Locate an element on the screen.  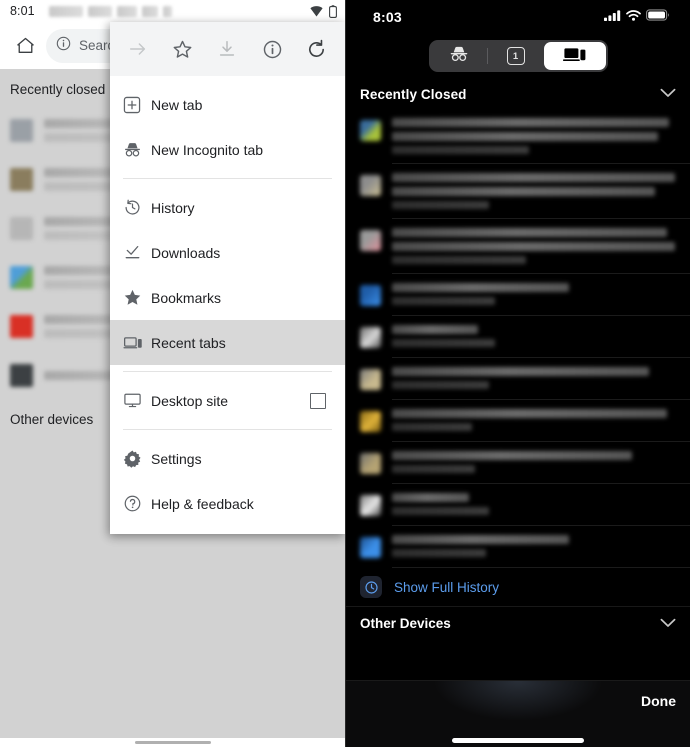
wifi-icon is located at coordinates (633, 17).